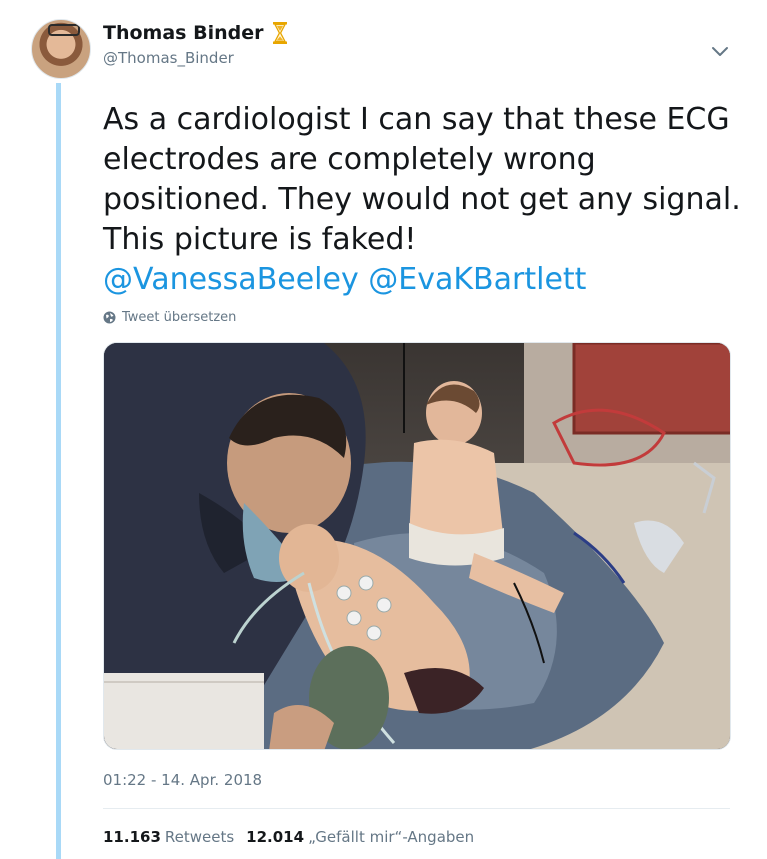 Image resolution: width=767 pixels, height=859 pixels. I want to click on hourglass-icon, so click(280, 33).